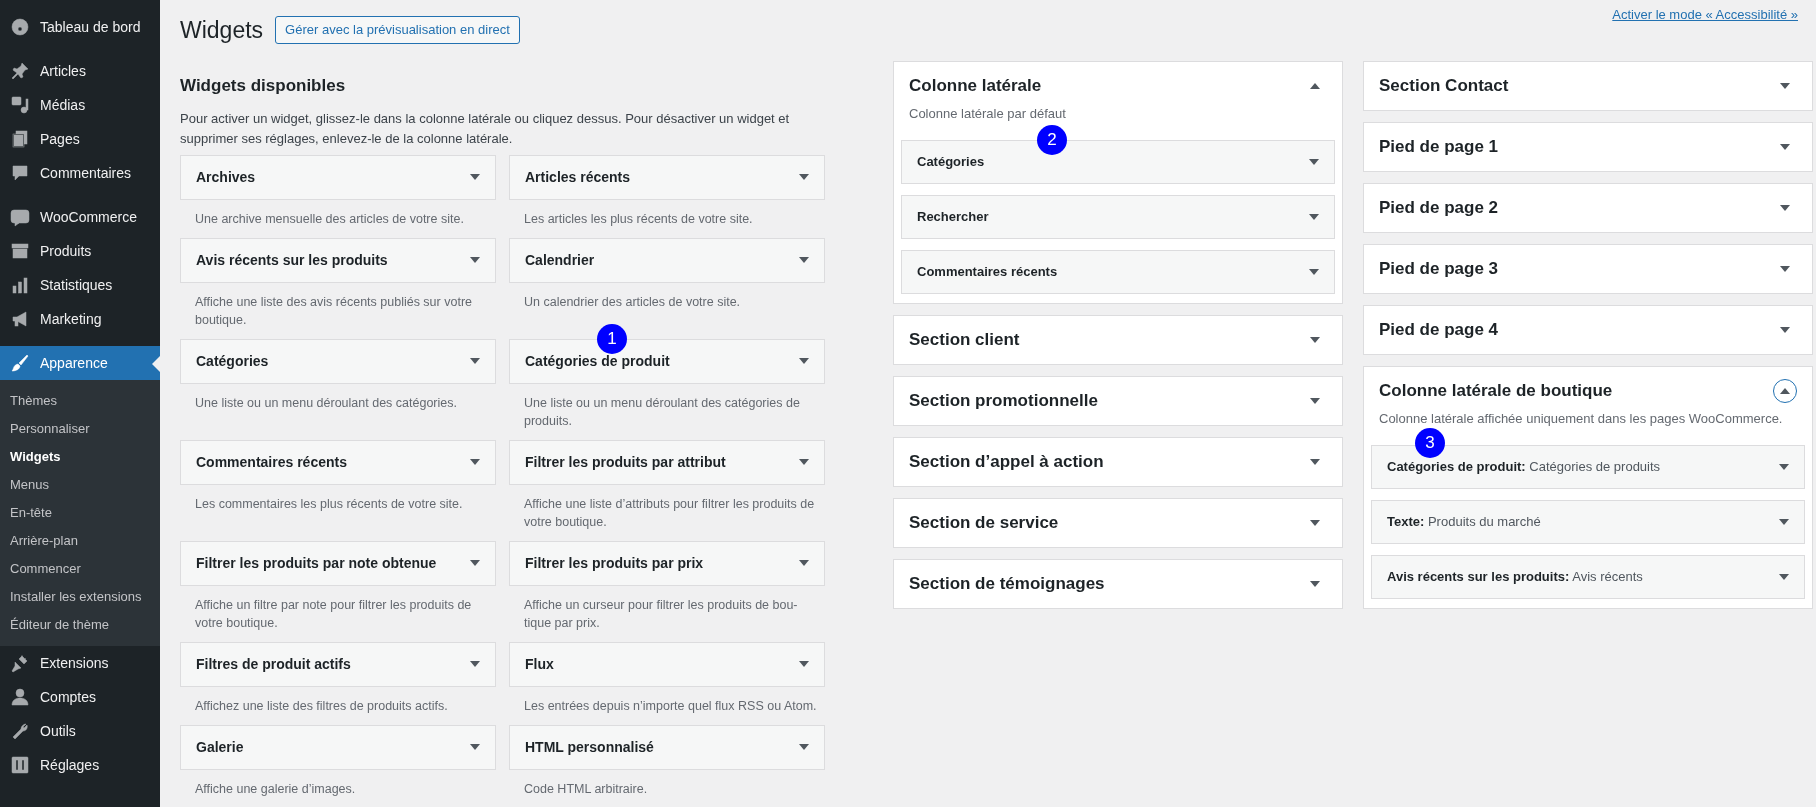  Describe the element at coordinates (20, 765) in the screenshot. I see `sliders-icon` at that location.